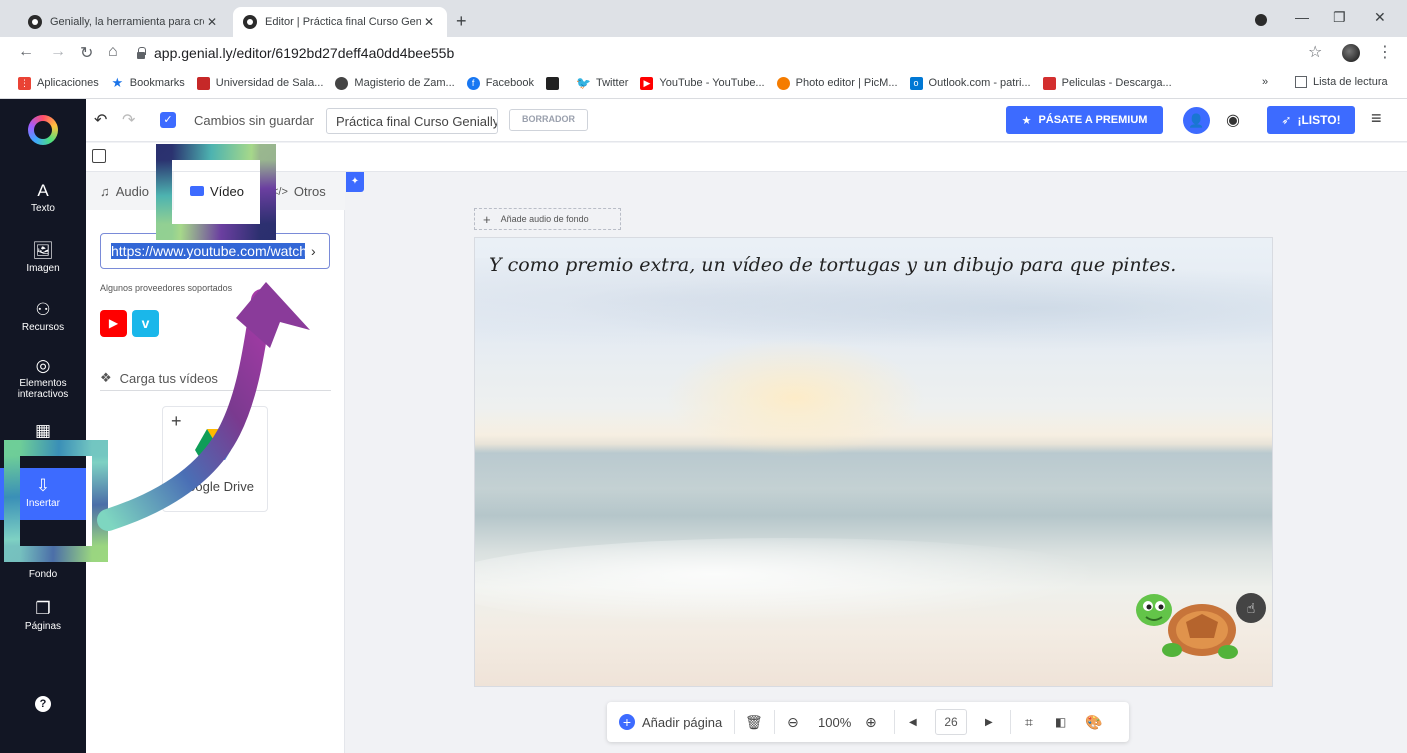  Describe the element at coordinates (602, 83) in the screenshot. I see `bookmark-item: 🐦 Twitter` at that location.